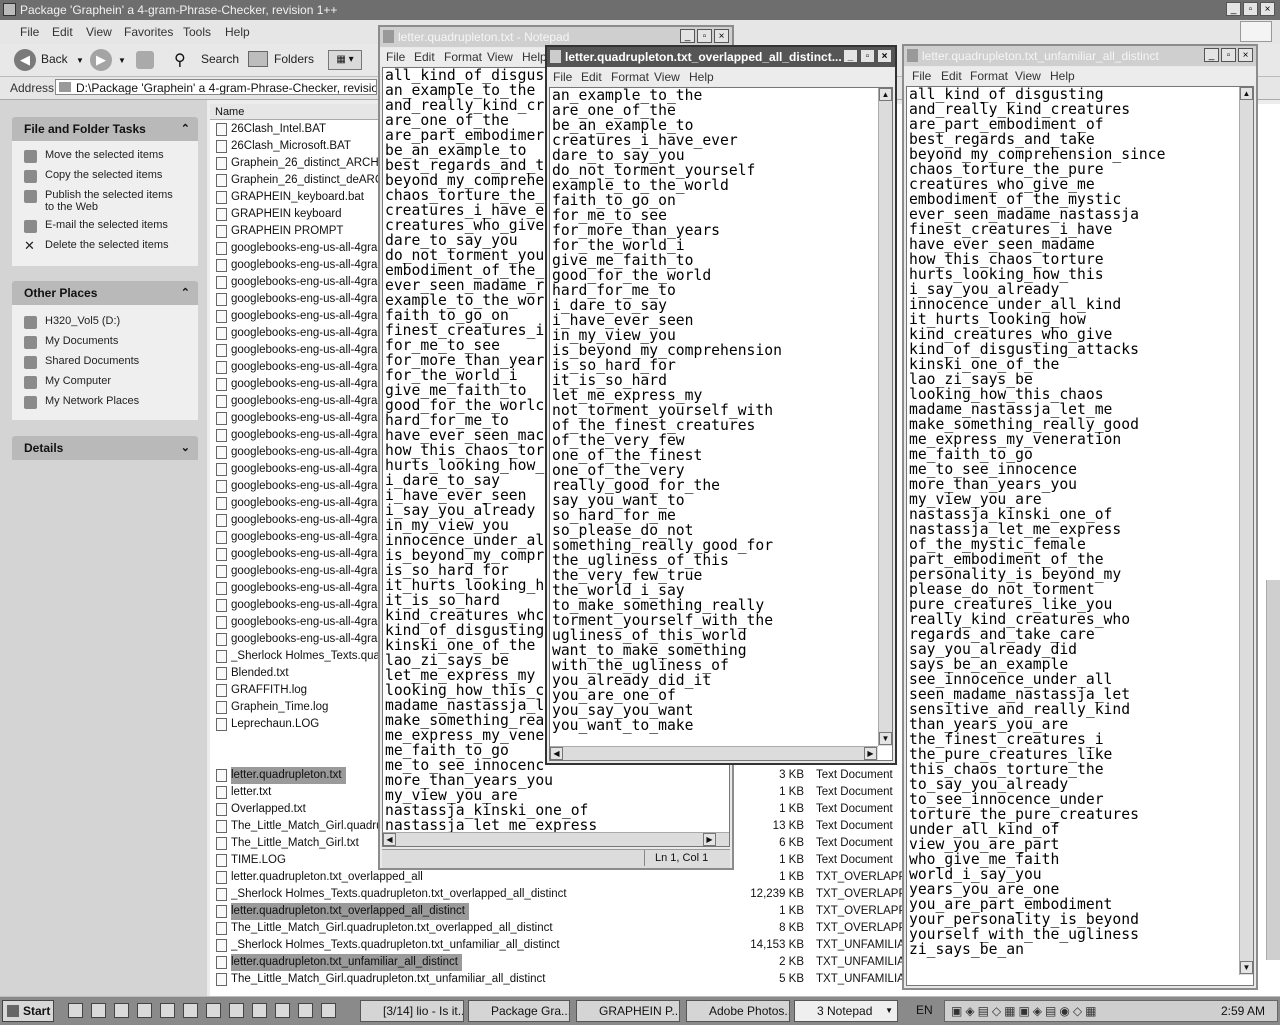 The height and width of the screenshot is (1025, 1280). What do you see at coordinates (28, 1011) in the screenshot?
I see `start-button: Start` at bounding box center [28, 1011].